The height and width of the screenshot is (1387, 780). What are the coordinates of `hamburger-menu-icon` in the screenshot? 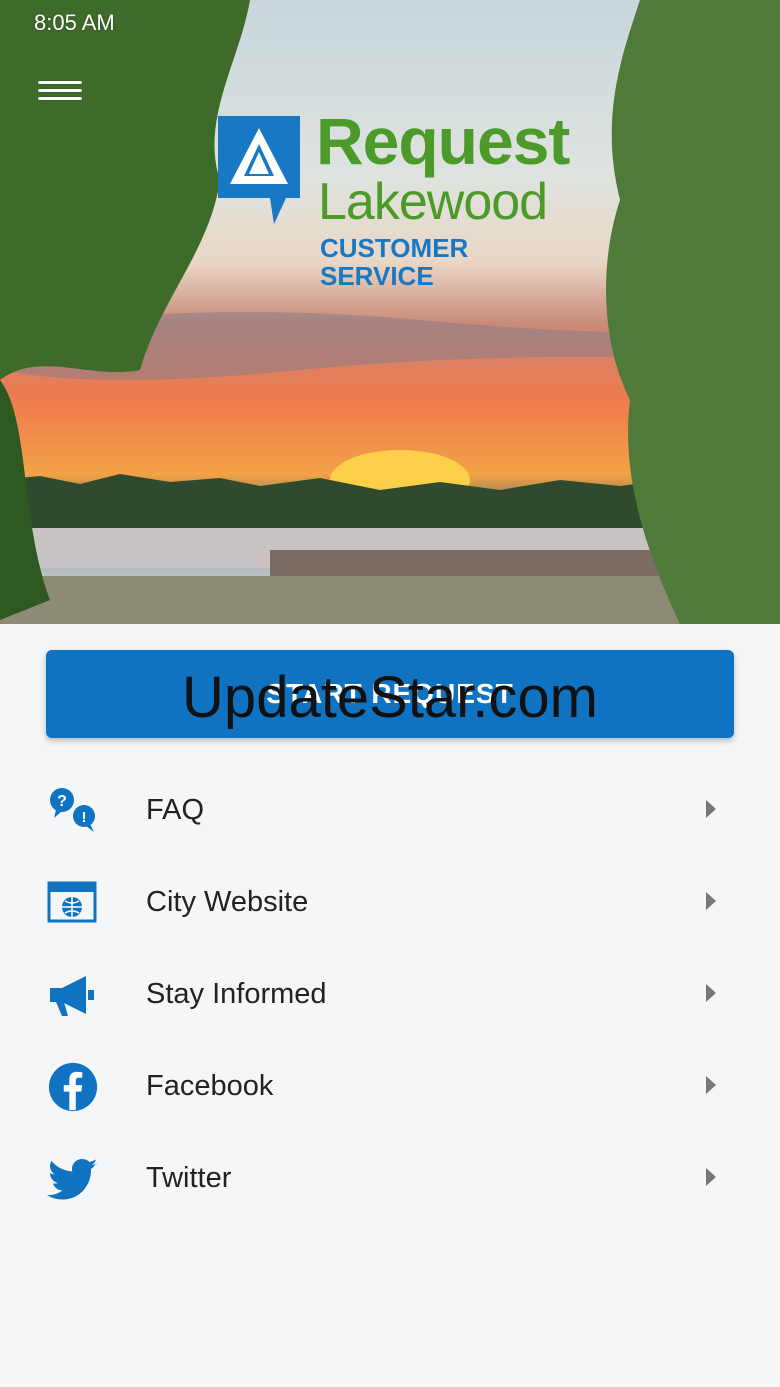 It's located at (60, 93).